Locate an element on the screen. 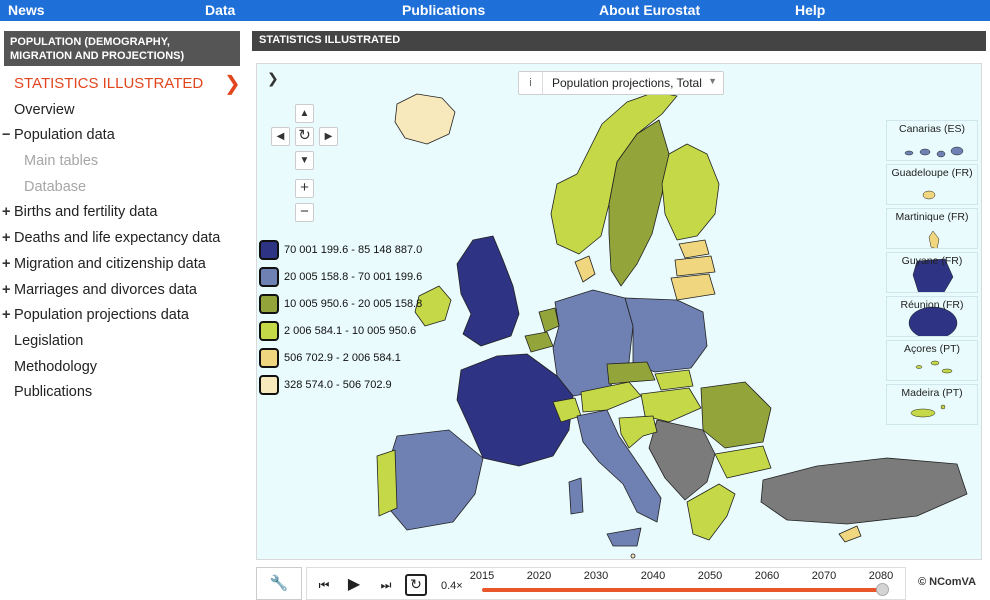 The width and height of the screenshot is (990, 600). year-tick-label: 2070 is located at coordinates (824, 576).